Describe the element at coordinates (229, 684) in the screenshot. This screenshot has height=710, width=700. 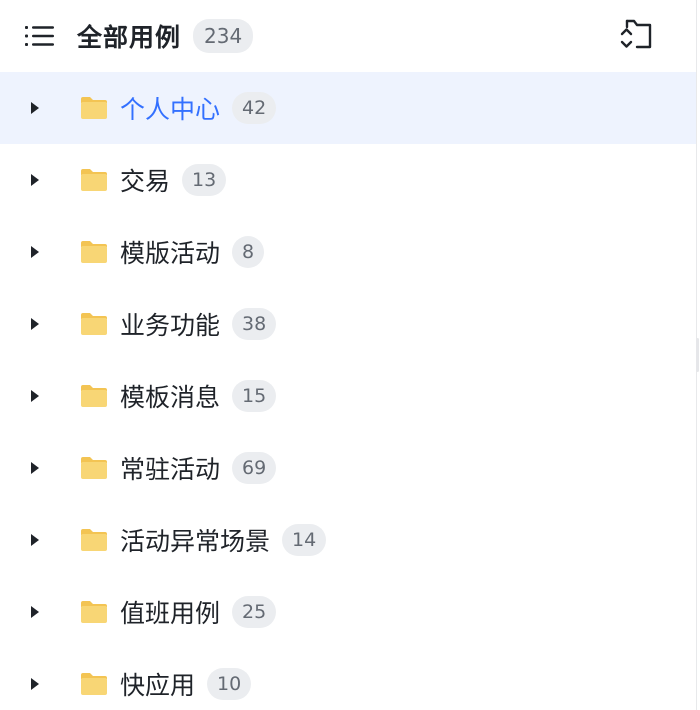
I see `count-badge: 10` at that location.